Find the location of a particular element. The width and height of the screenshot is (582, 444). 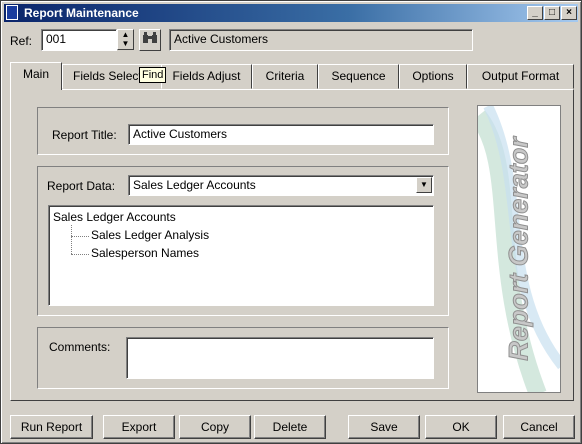

report-generator-graphic: Report Generator is located at coordinates (519, 249).